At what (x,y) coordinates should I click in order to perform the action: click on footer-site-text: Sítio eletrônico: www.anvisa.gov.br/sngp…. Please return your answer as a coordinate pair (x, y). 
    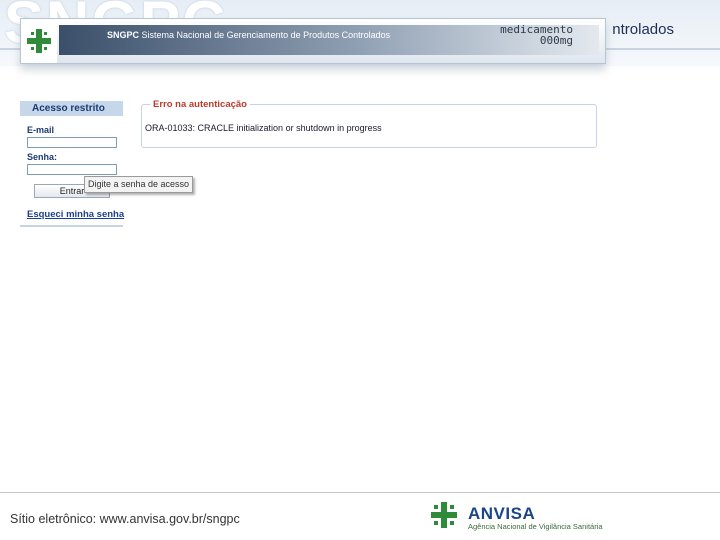
    Looking at the image, I should click on (125, 519).